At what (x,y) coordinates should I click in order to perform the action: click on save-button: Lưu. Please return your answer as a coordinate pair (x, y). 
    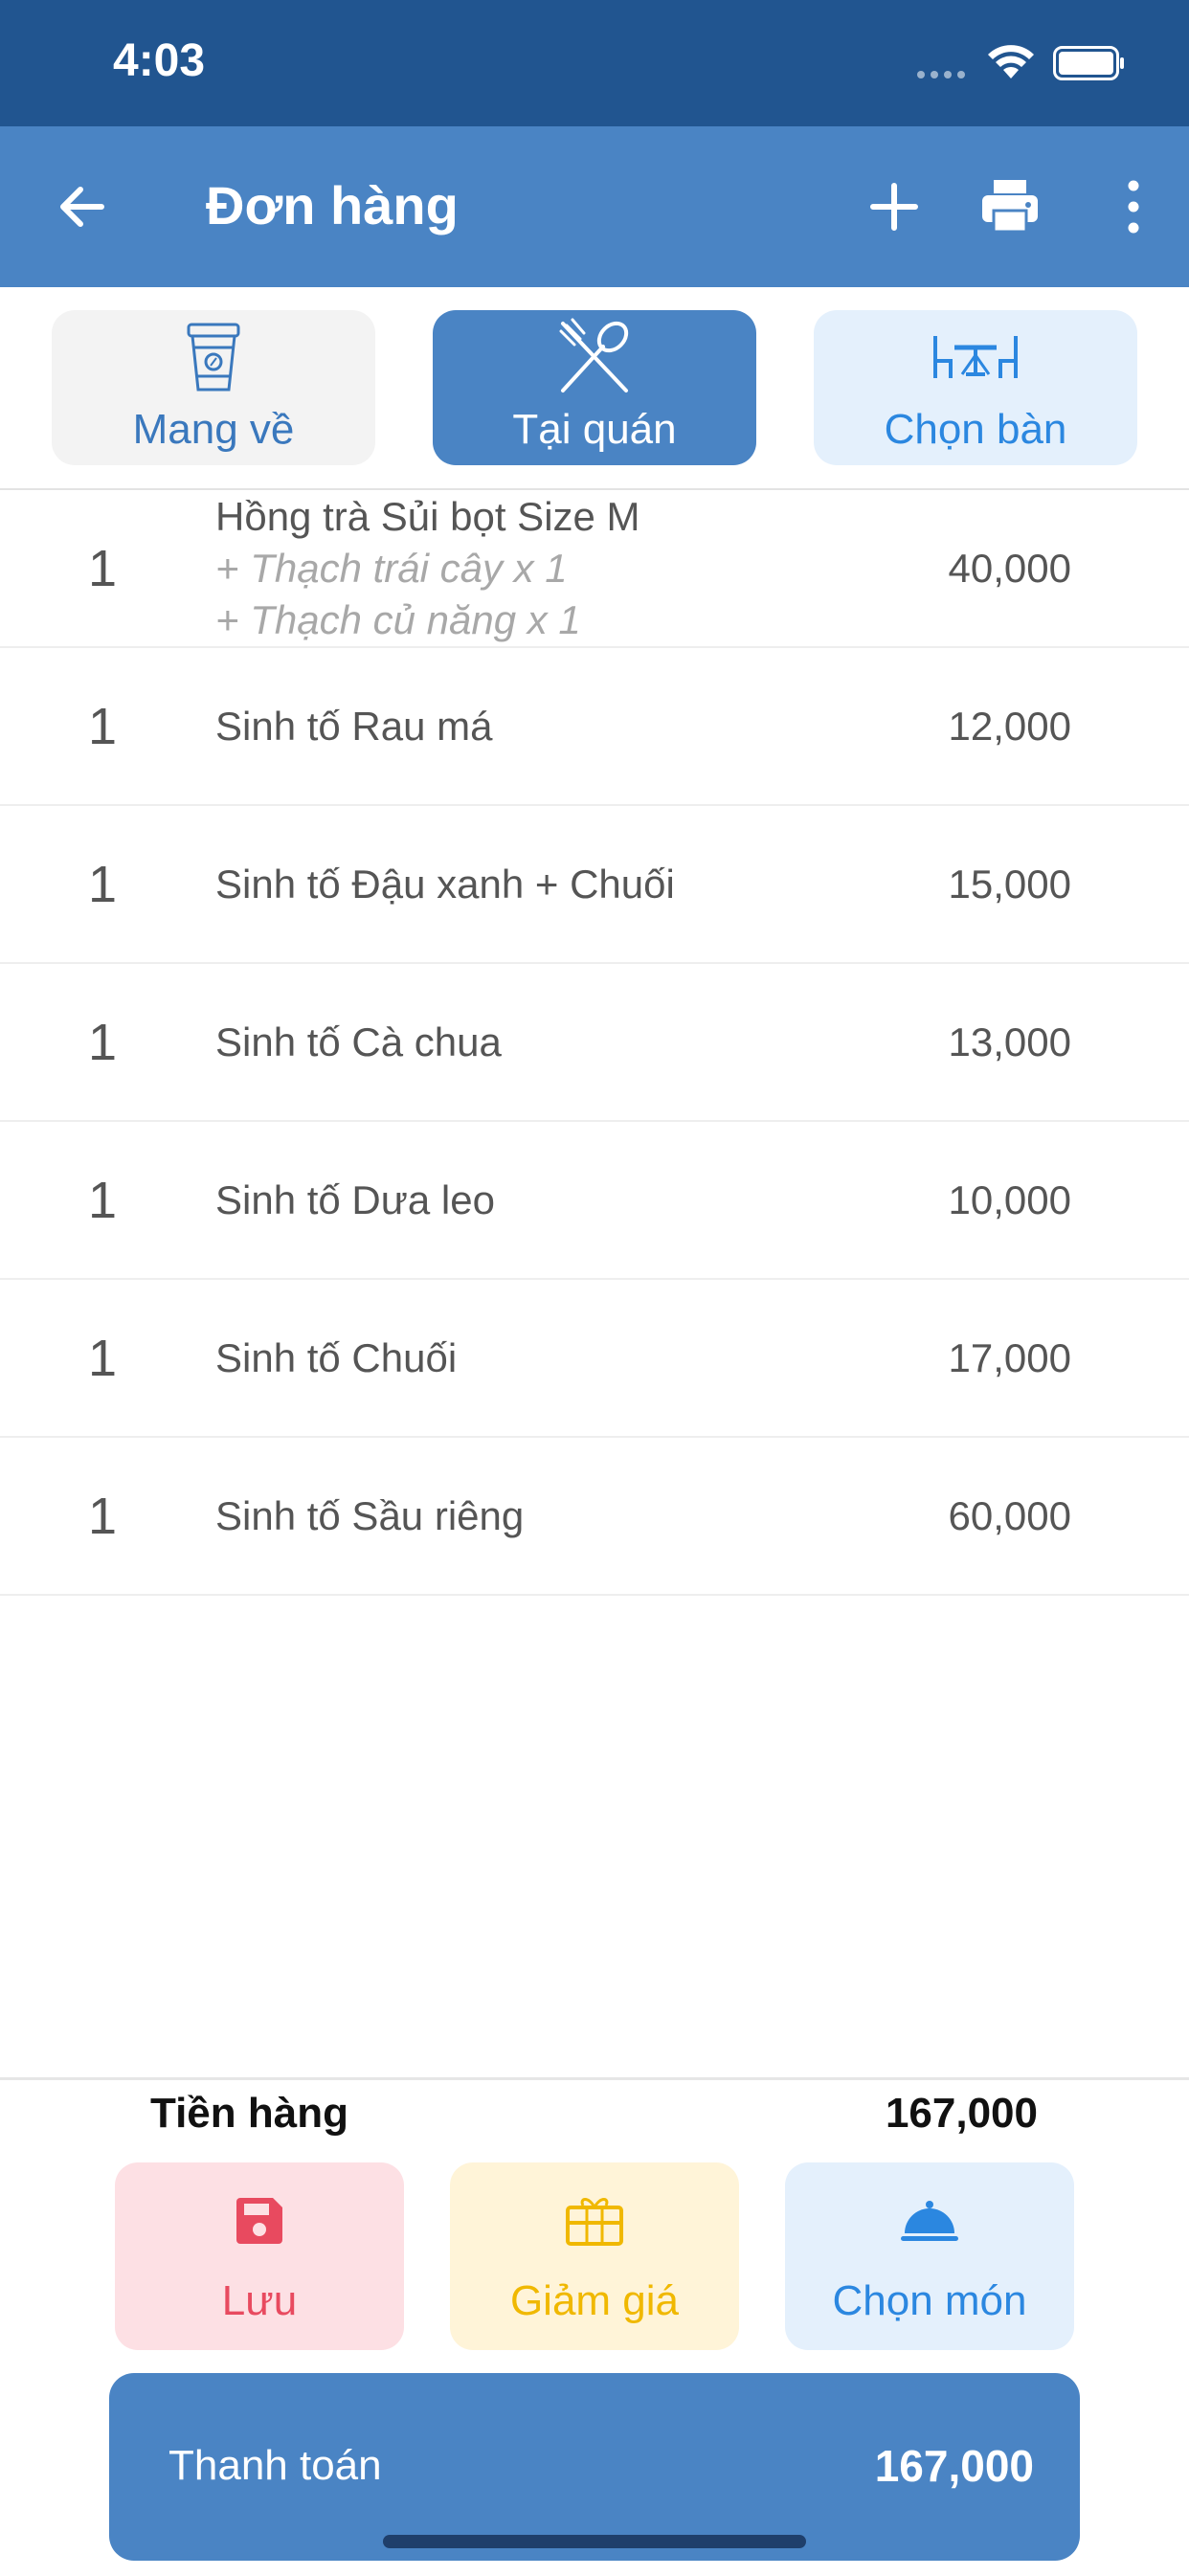
    Looking at the image, I should click on (259, 2256).